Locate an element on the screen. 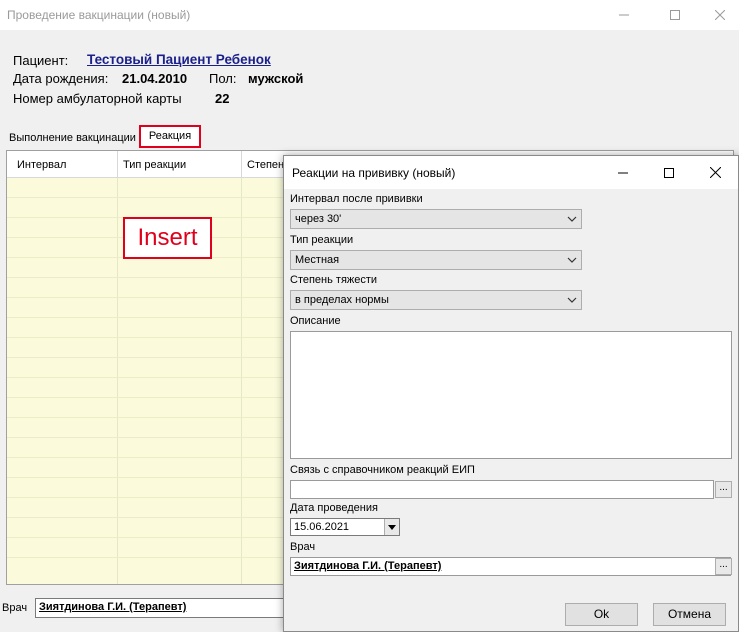 The width and height of the screenshot is (739, 632). type-select: Местная is located at coordinates (436, 260).